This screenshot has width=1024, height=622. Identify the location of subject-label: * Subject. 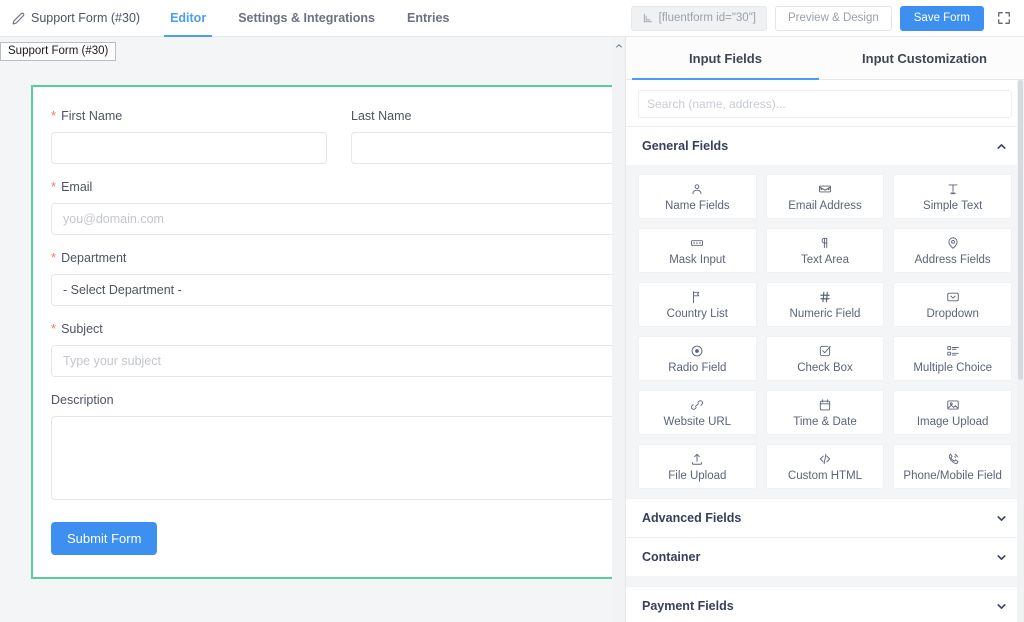
(331, 329).